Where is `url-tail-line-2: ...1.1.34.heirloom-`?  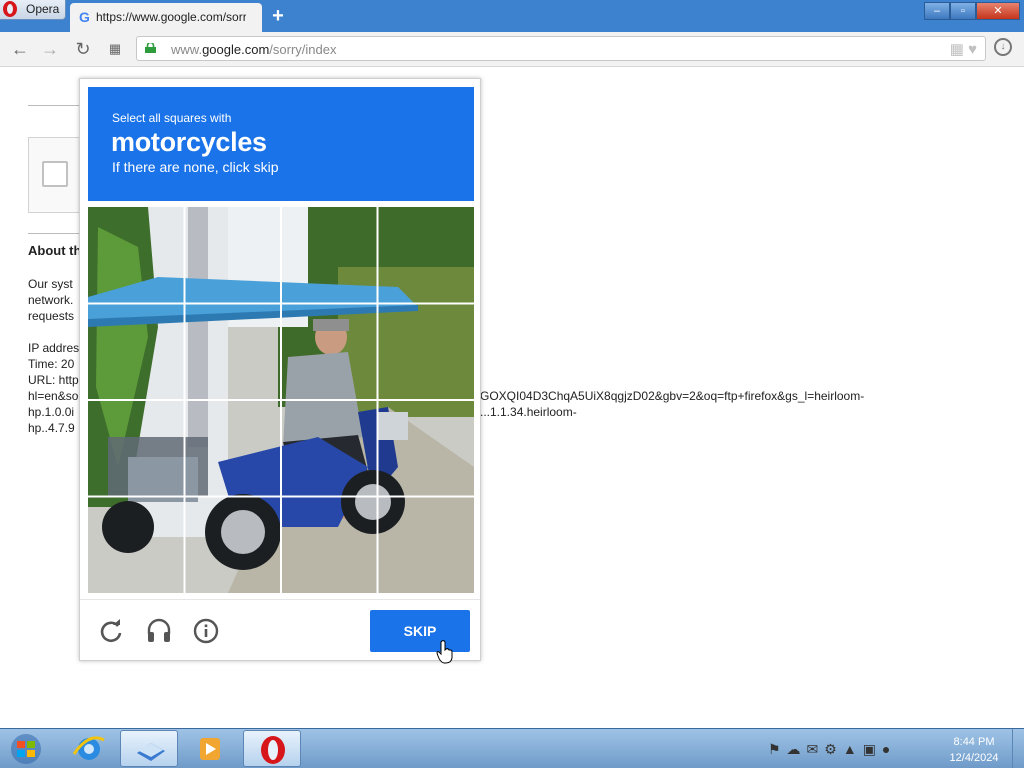
url-tail-line-2: ...1.1.34.heirloom- is located at coordinates (528, 412).